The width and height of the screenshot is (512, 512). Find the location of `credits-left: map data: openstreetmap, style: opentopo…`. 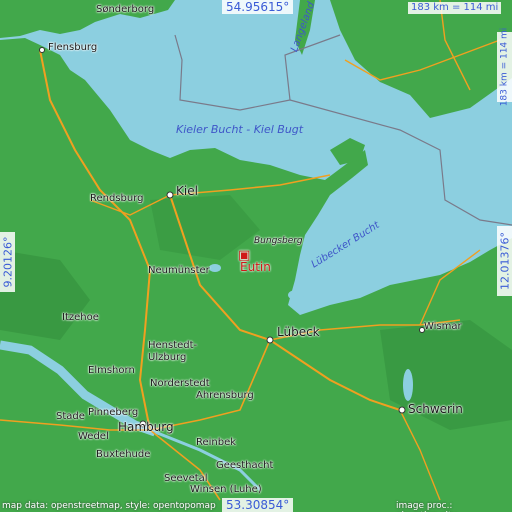

credits-left: map data: openstreetmap, style: opentopo… is located at coordinates (109, 506).